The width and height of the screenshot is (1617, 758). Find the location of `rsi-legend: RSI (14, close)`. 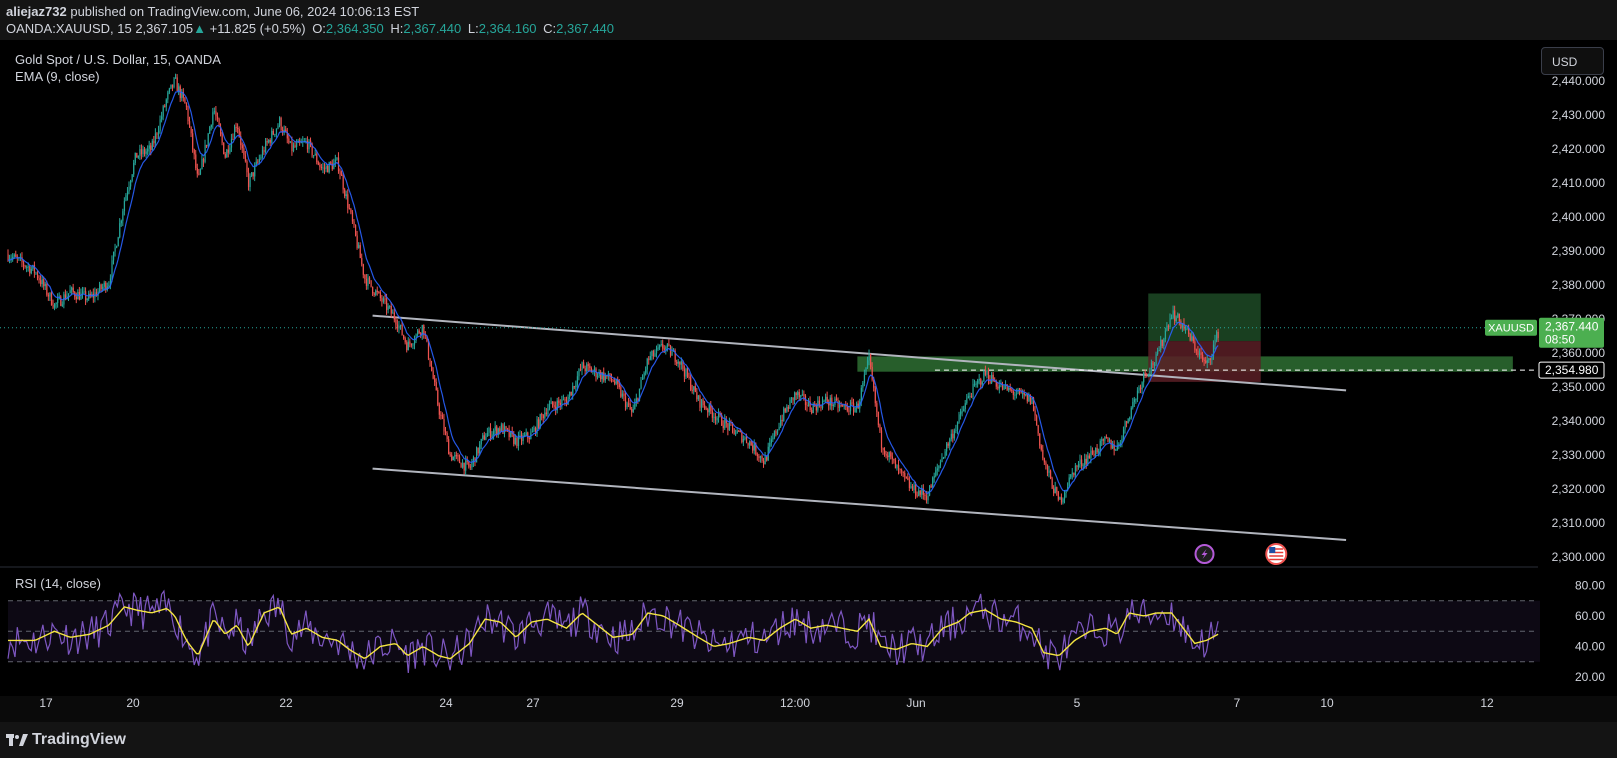

rsi-legend: RSI (14, close) is located at coordinates (58, 583).